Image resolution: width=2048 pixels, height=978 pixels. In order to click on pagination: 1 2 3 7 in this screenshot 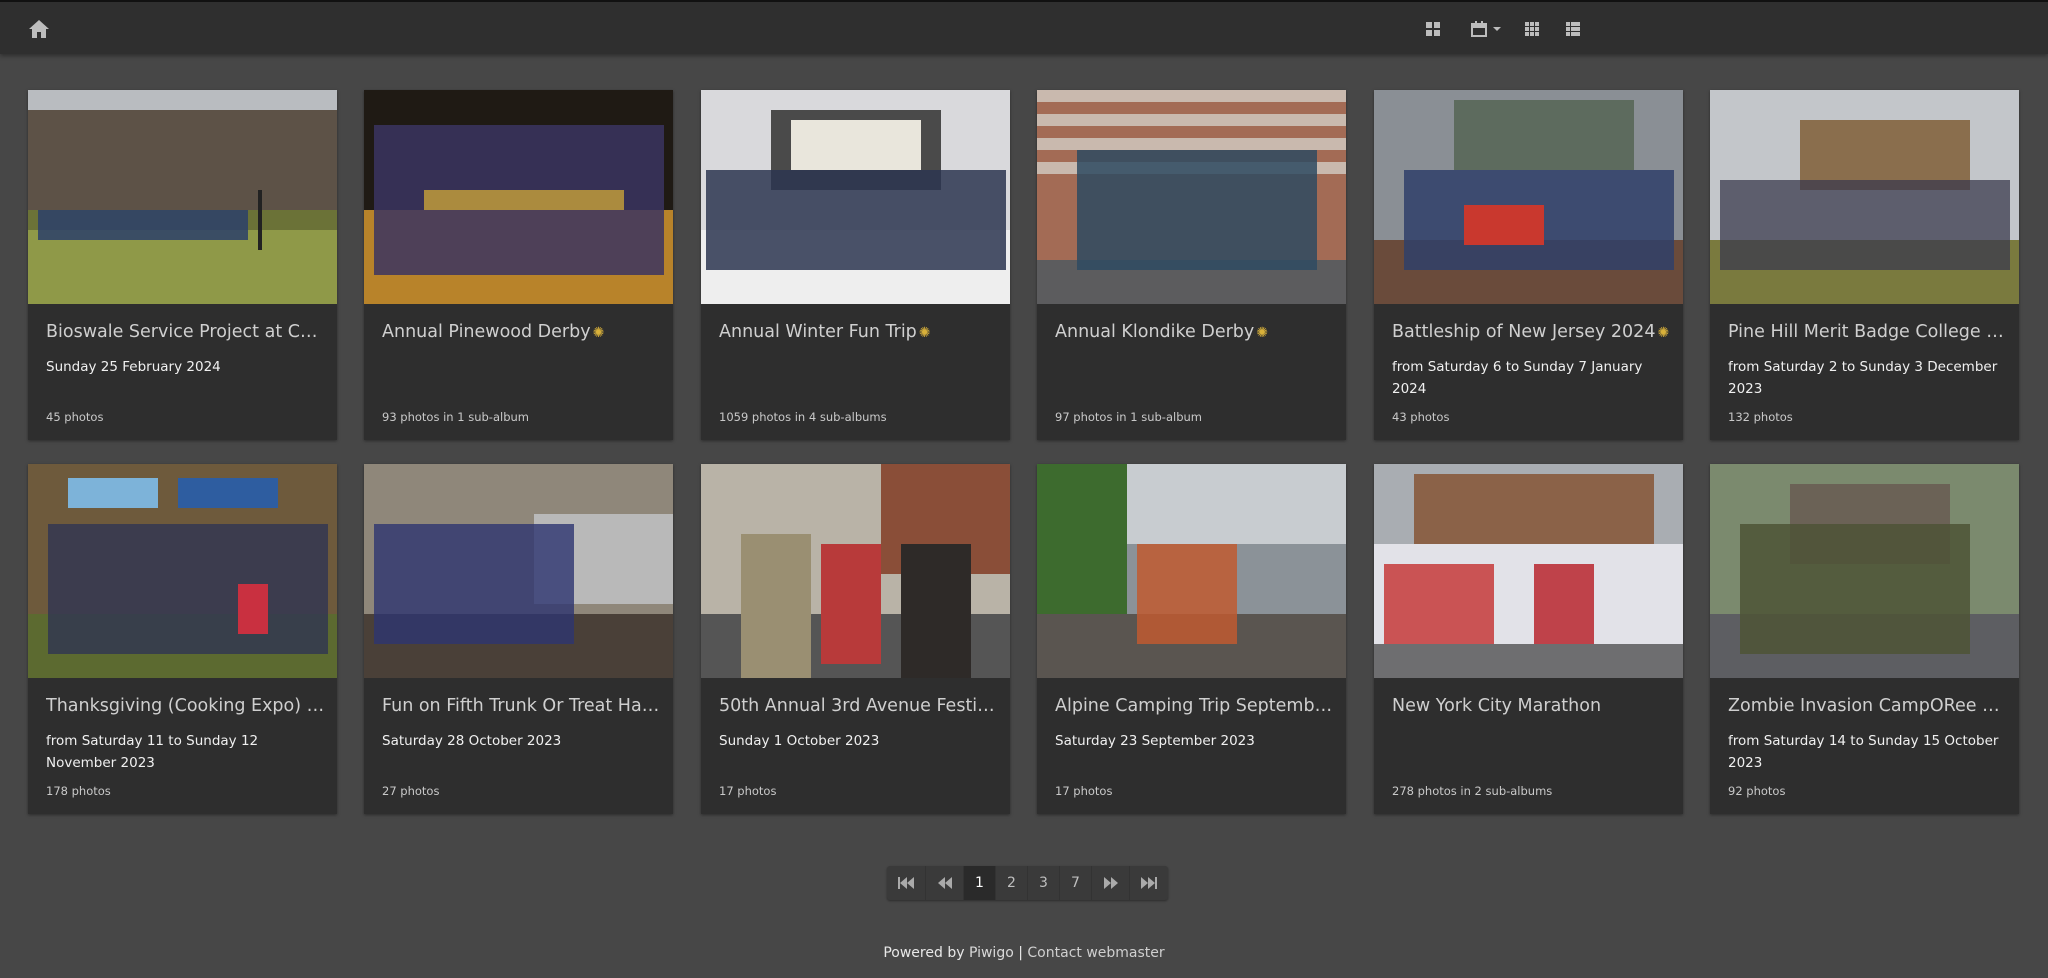, I will do `click(1027, 883)`.